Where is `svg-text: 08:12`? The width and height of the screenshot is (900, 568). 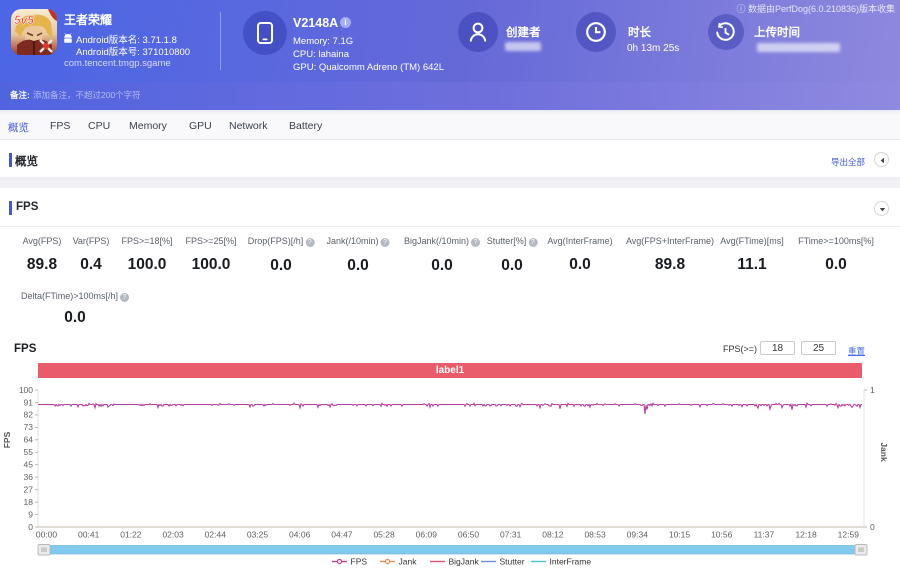 svg-text: 08:12 is located at coordinates (553, 535).